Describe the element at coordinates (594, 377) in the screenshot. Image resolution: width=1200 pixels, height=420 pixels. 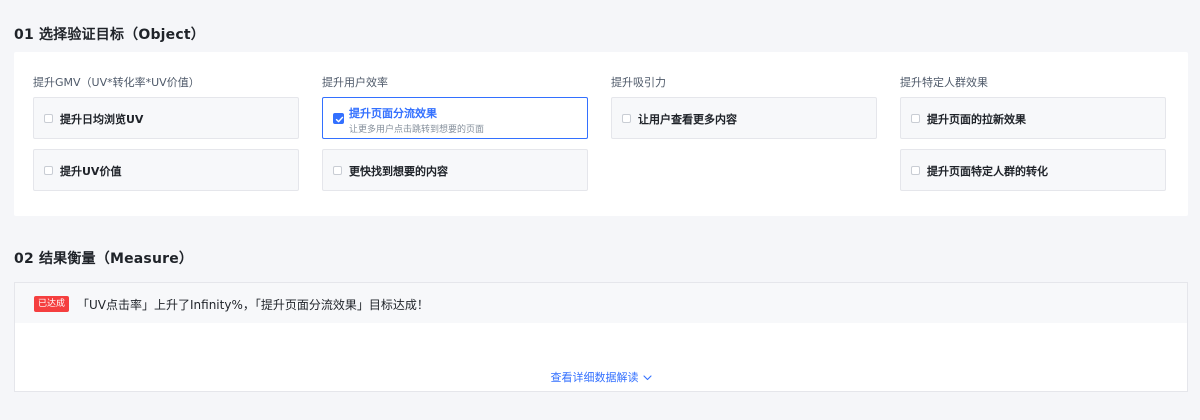
I see `detail-link-label: 查看详细数据解读` at that location.